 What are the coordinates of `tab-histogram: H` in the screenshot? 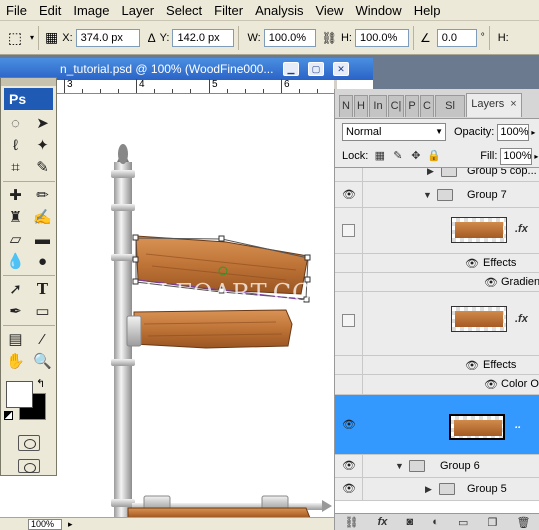 It's located at (361, 106).